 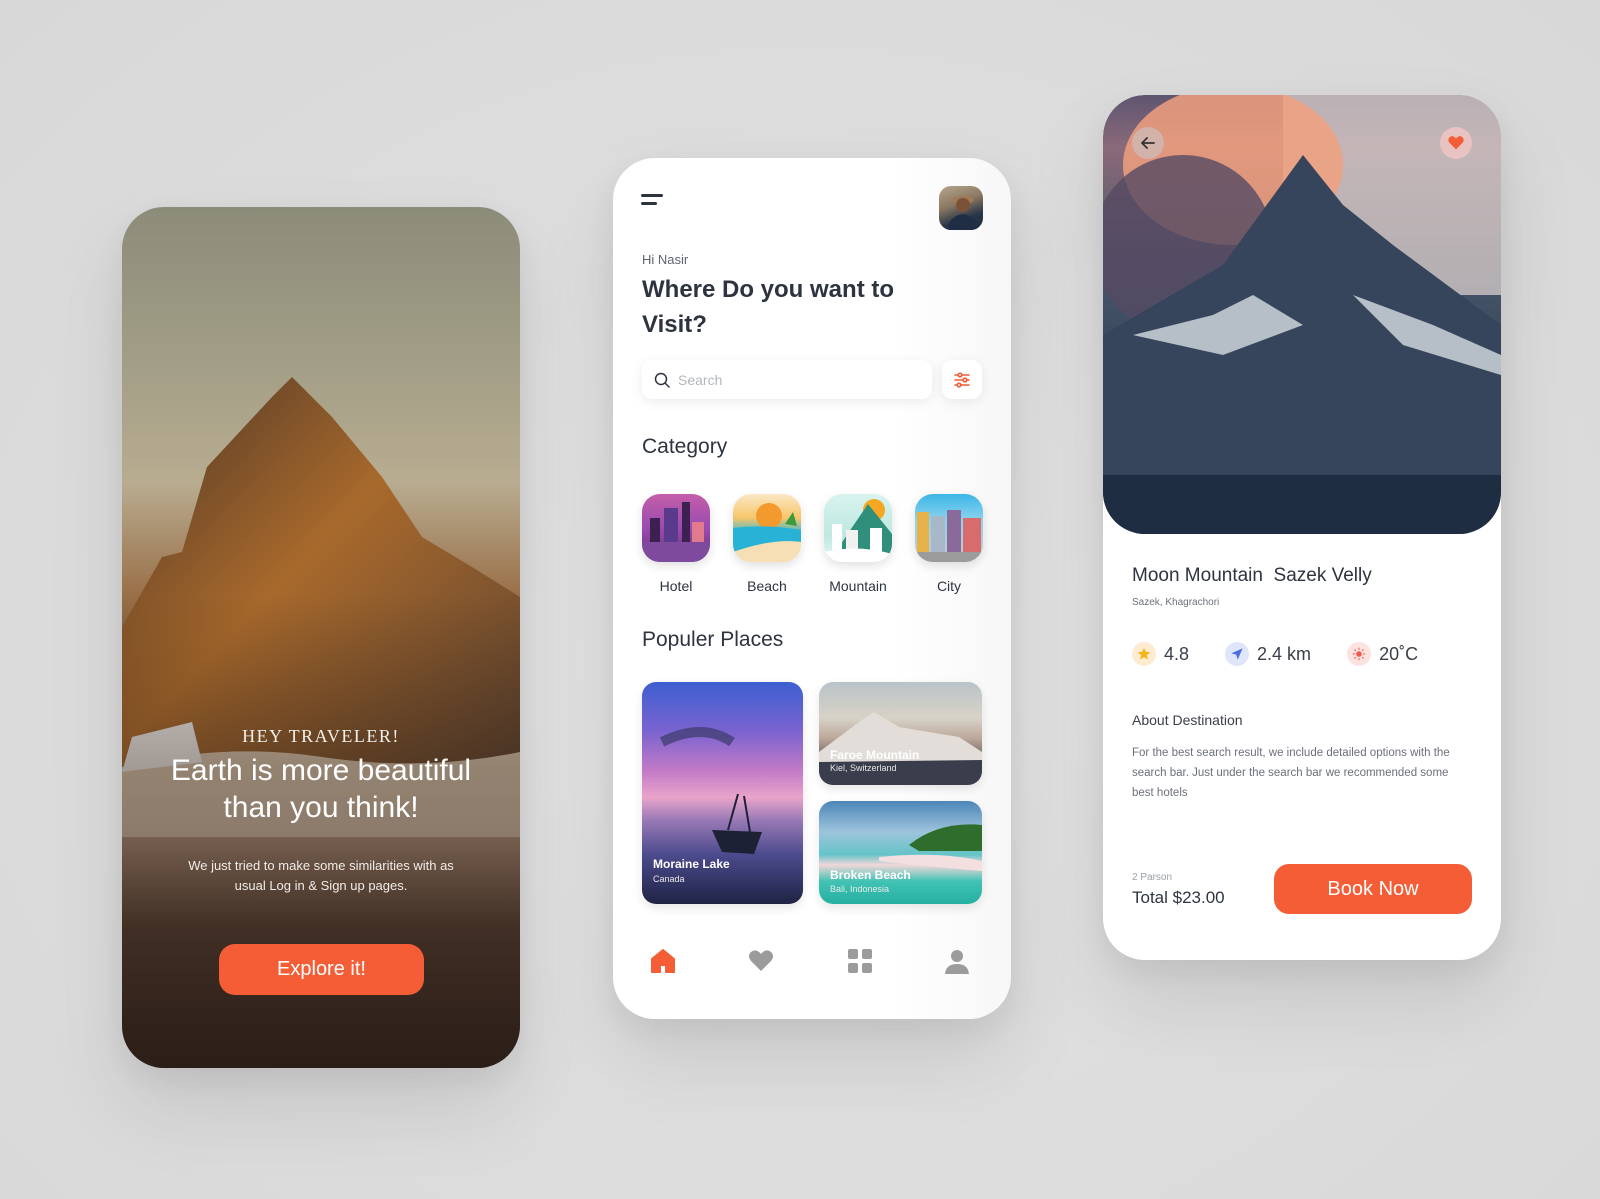 I want to click on category-list: Hotel Beach Mountain City, so click(x=812, y=544).